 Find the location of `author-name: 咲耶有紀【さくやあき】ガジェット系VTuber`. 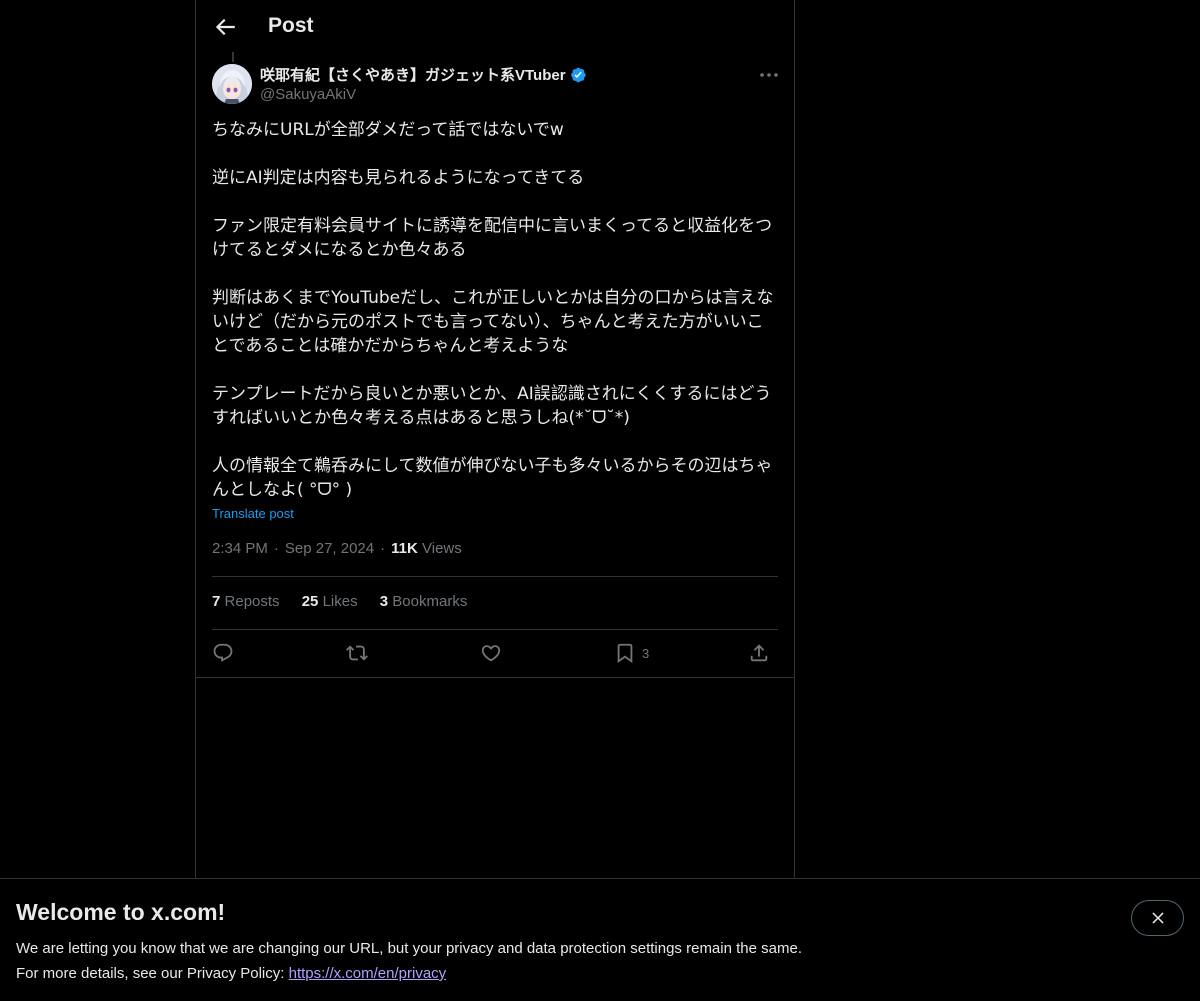

author-name: 咲耶有紀【さくやあき】ガジェット系VTuber is located at coordinates (413, 74).